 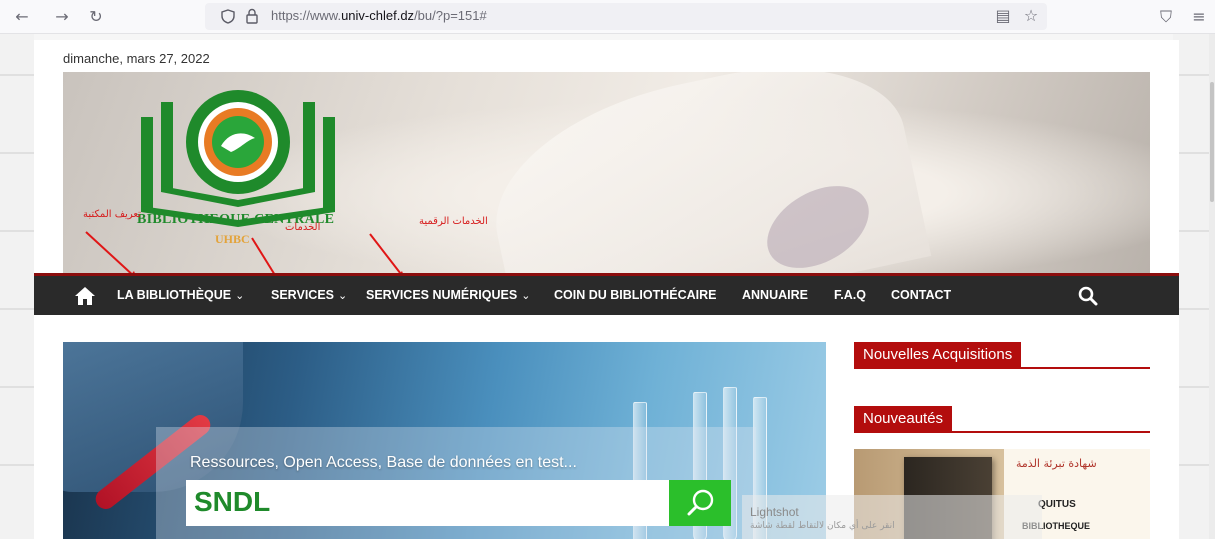 I want to click on address-bar: https://www.univ-chlef.dz/bu/?p=151# ▤ ☆, so click(x=626, y=16).